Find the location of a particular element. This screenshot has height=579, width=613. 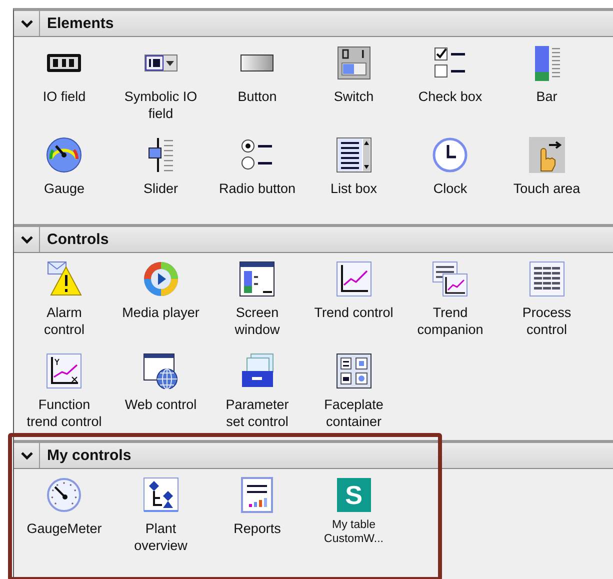

item-label: Gauge is located at coordinates (64, 188).